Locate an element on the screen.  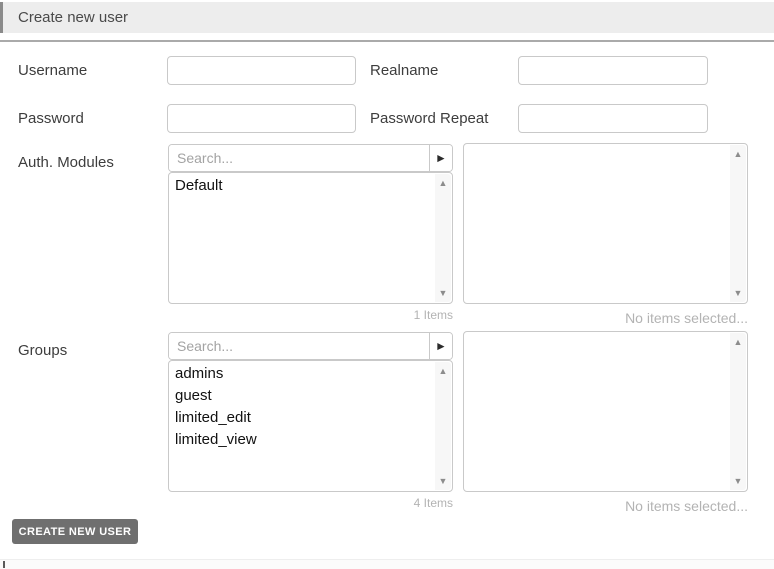
realname-field is located at coordinates (613, 70).